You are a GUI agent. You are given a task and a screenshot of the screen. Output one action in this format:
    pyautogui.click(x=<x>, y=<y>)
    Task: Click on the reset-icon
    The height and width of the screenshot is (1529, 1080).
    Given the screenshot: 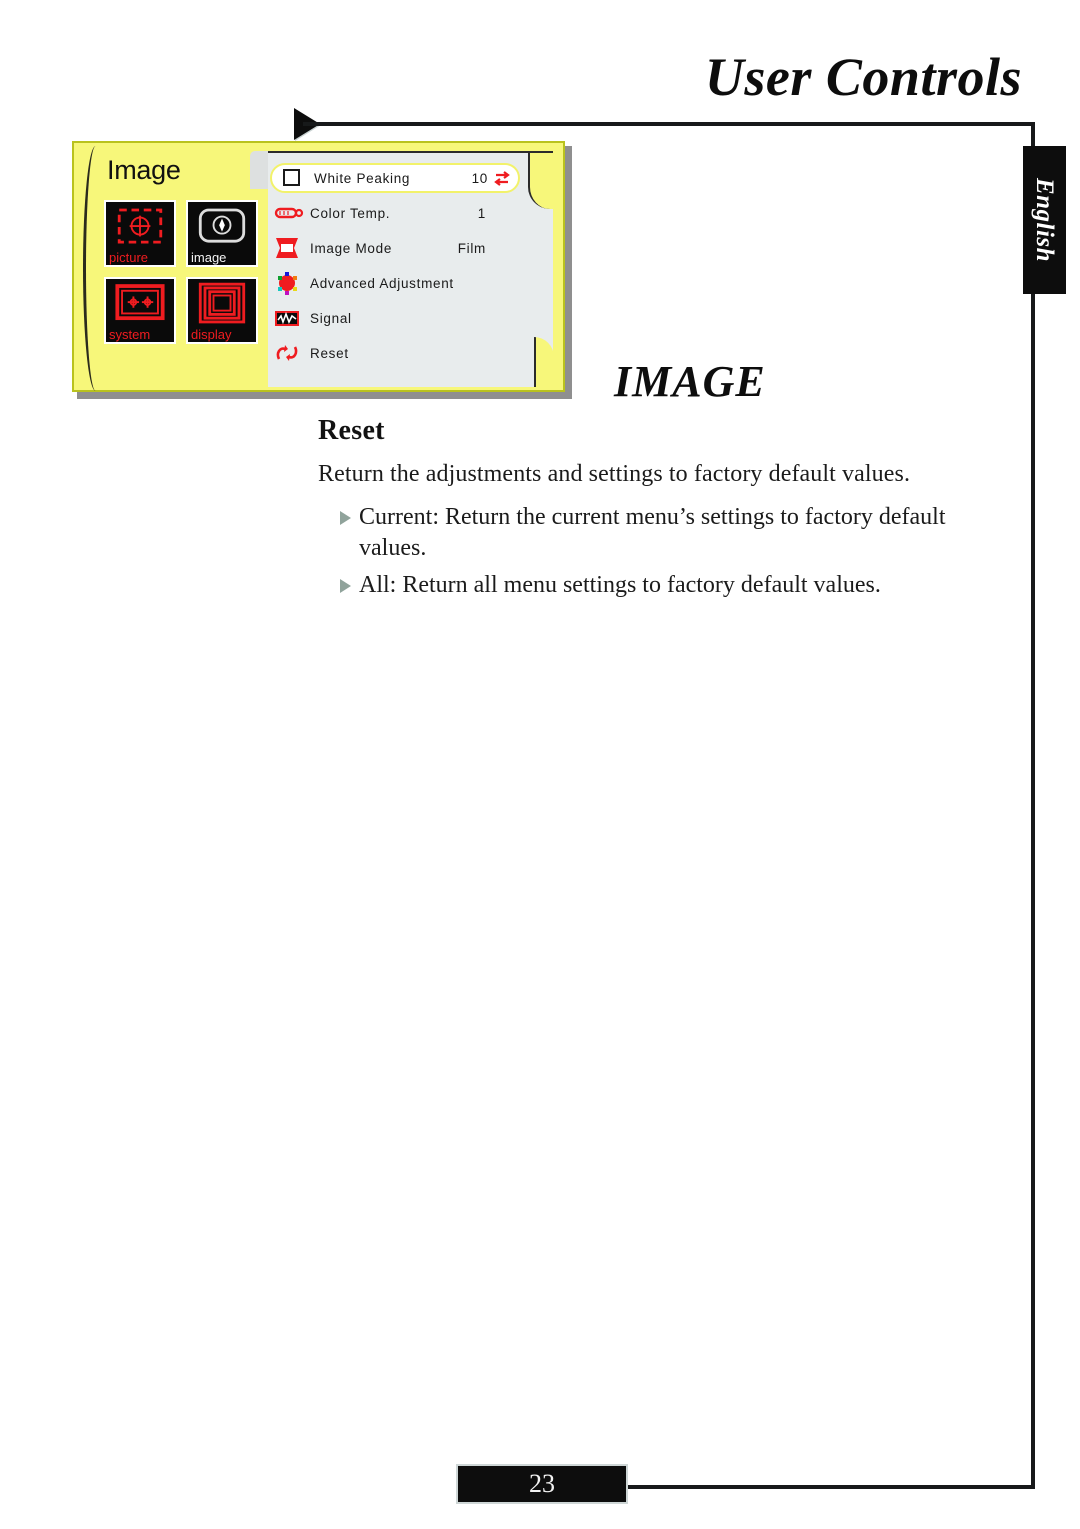 What is the action you would take?
    pyautogui.click(x=289, y=353)
    